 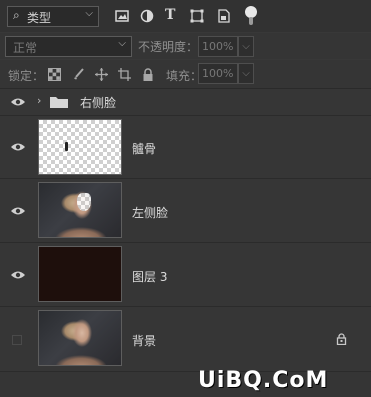 I want to click on fill-dropdown-button: ⌵, so click(x=246, y=73).